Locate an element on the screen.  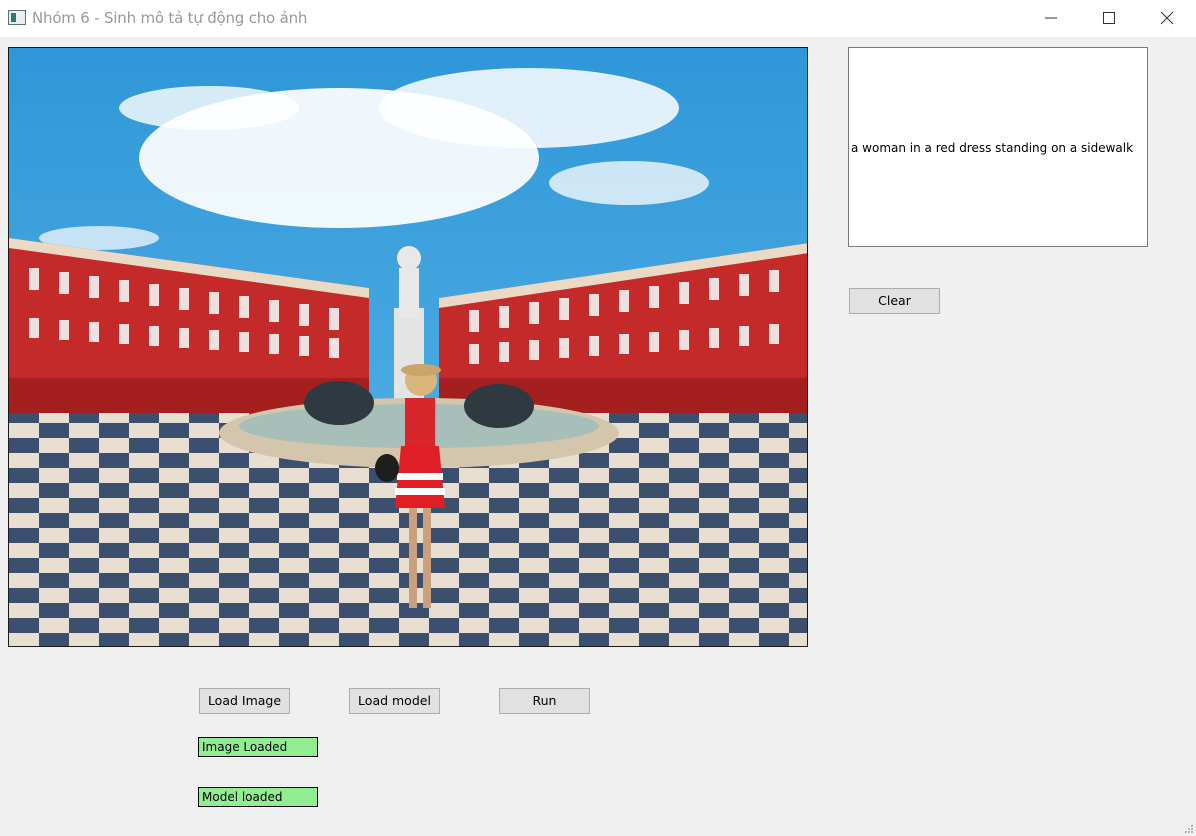
load-image-button: Load Image is located at coordinates (244, 701).